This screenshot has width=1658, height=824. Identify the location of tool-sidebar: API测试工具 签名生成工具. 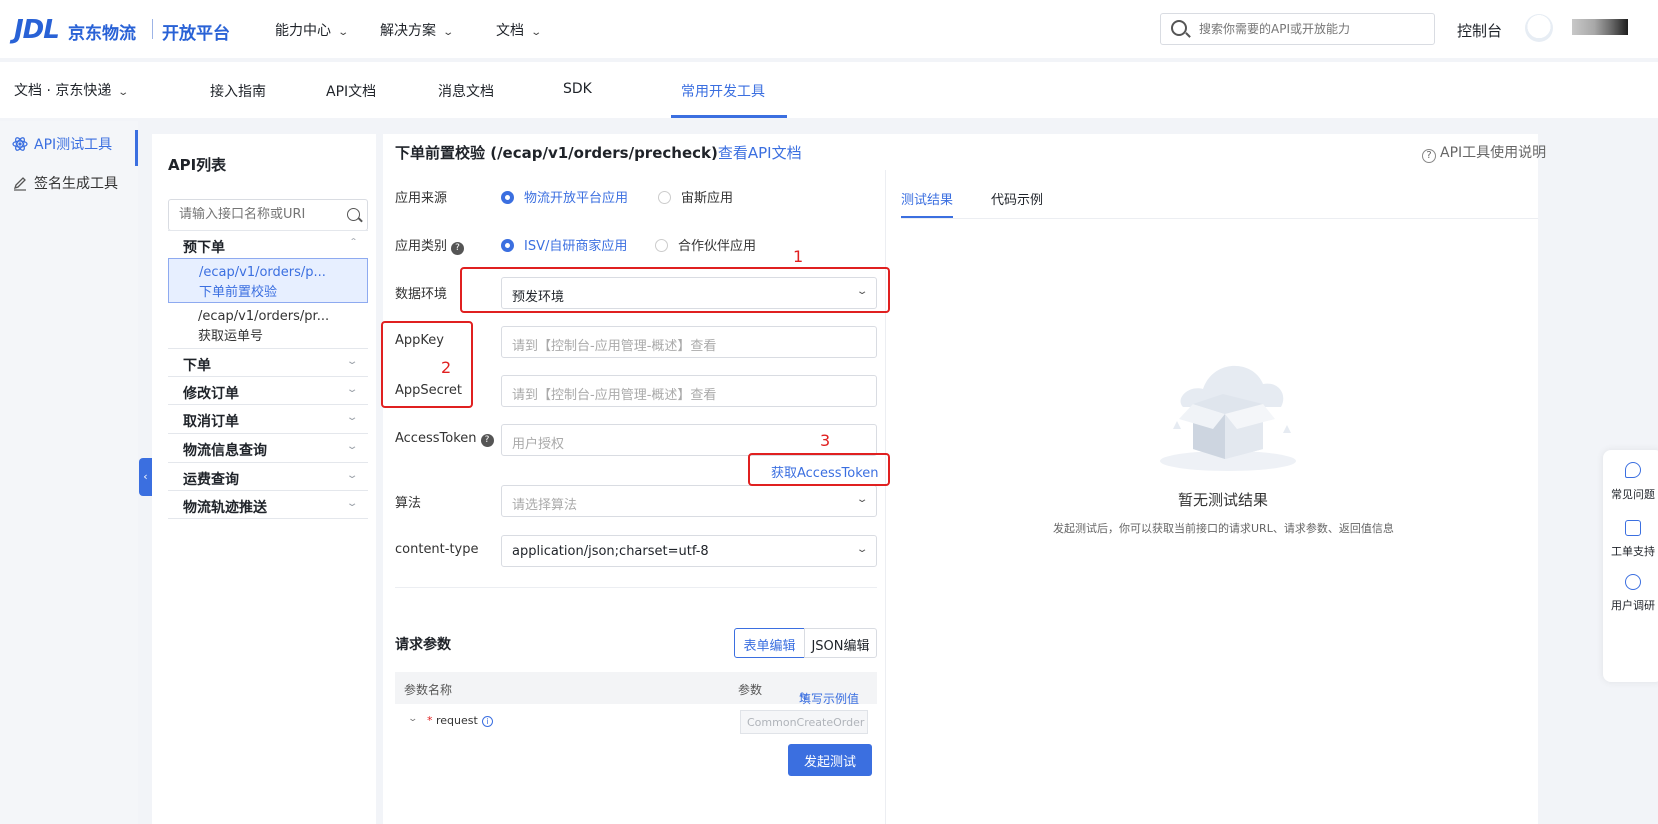
(69, 472).